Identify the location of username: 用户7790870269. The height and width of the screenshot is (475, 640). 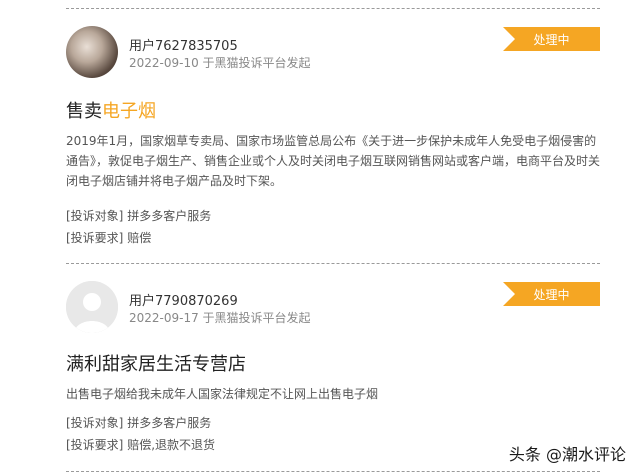
(183, 299).